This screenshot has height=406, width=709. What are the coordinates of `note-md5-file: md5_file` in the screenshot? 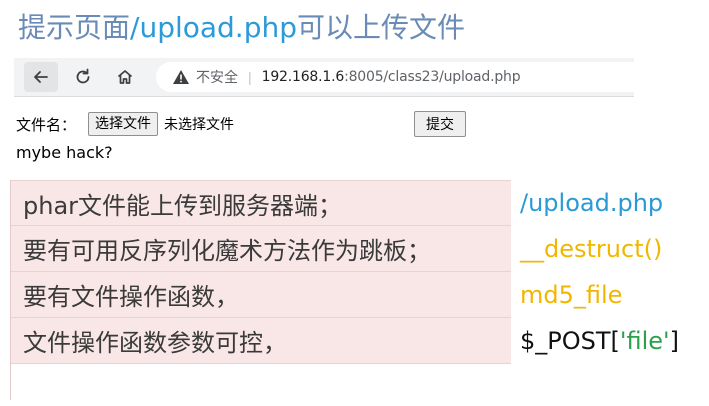 It's located at (571, 295).